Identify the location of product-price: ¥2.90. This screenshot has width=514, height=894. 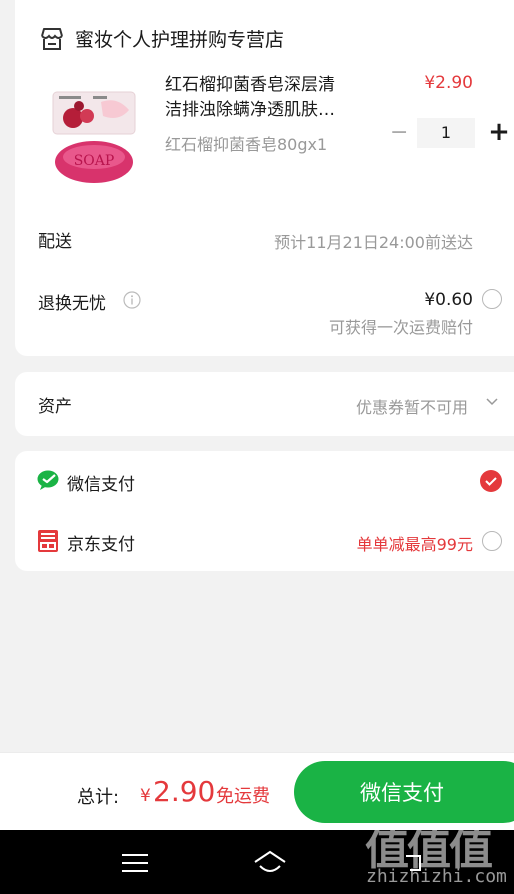
(448, 83).